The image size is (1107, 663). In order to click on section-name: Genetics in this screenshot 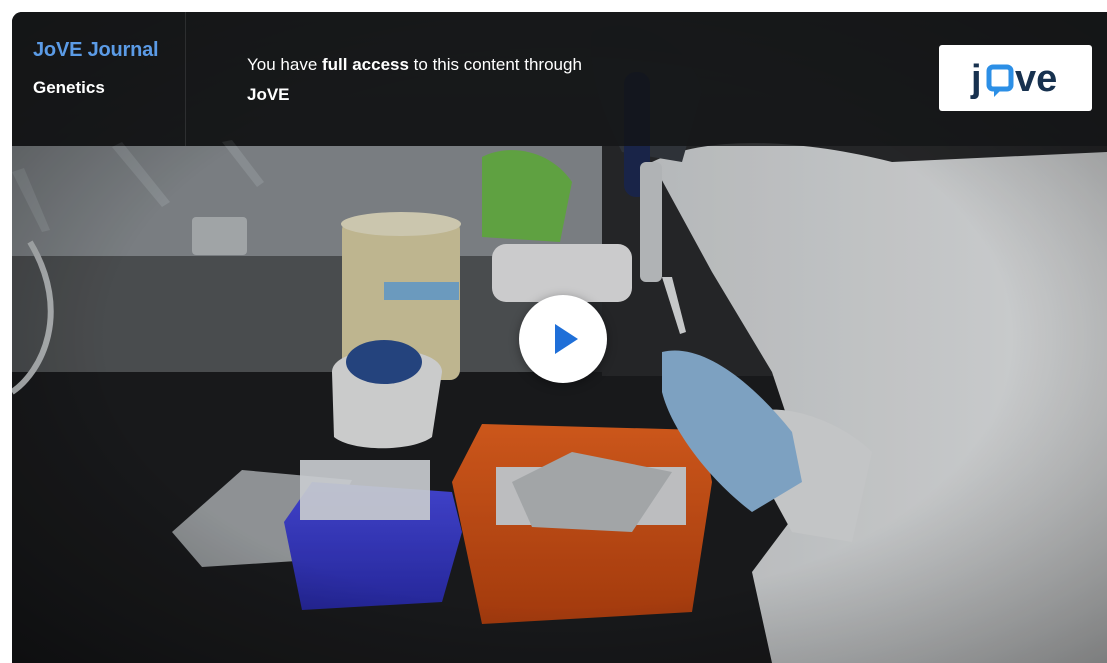, I will do `click(69, 88)`.